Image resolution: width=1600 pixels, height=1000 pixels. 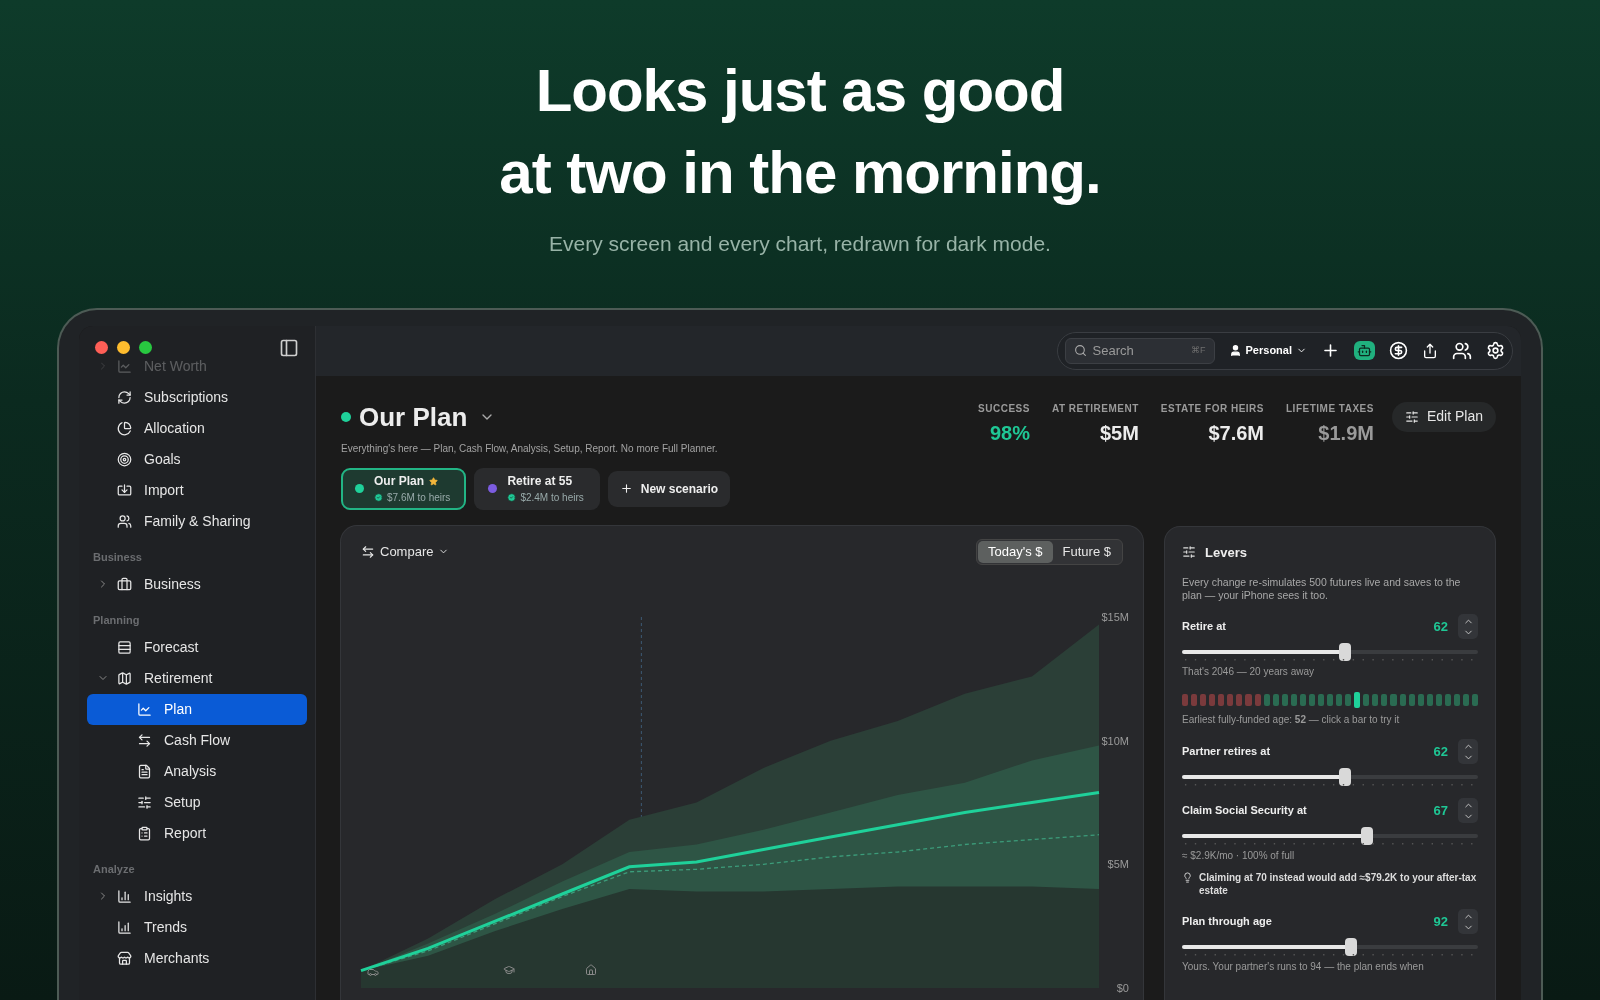 I want to click on sidebar-item: Forecast, so click(x=197, y=647).